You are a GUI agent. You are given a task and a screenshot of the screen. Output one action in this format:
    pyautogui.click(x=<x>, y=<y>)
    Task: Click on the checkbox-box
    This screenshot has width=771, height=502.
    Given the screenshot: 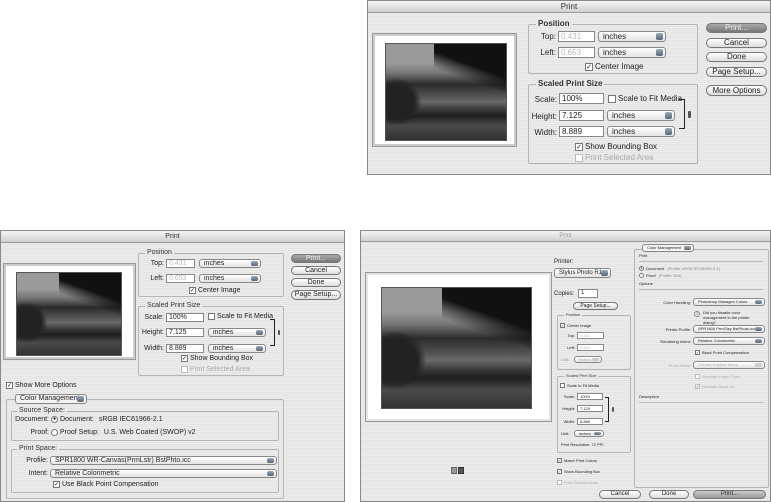 What is the action you would take?
    pyautogui.click(x=184, y=369)
    